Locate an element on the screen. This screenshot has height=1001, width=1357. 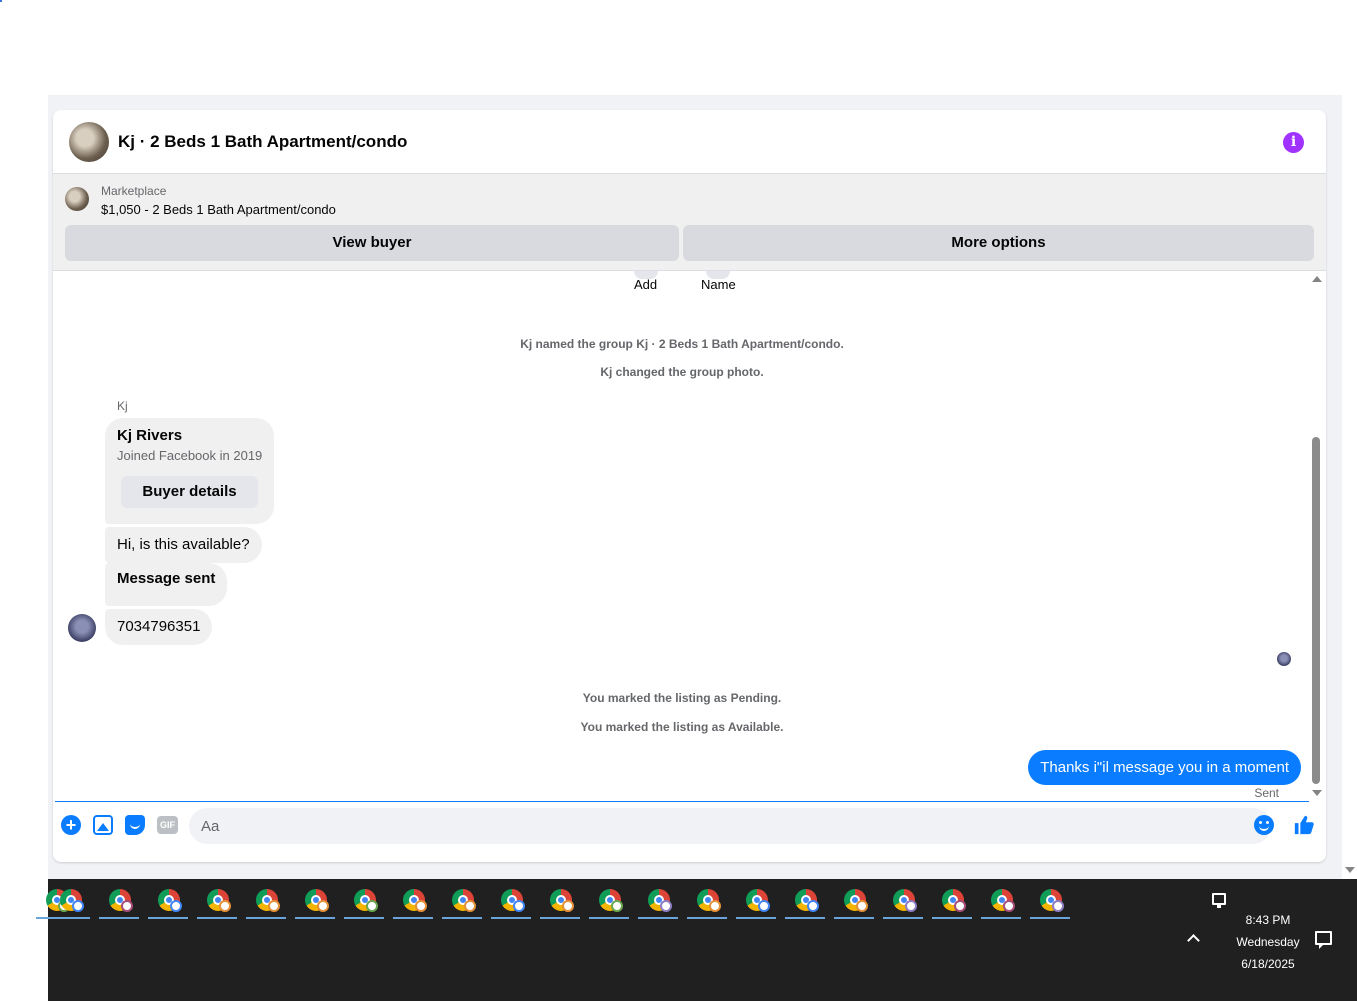
clock-time: 8:43 PM is located at coordinates (1268, 920).